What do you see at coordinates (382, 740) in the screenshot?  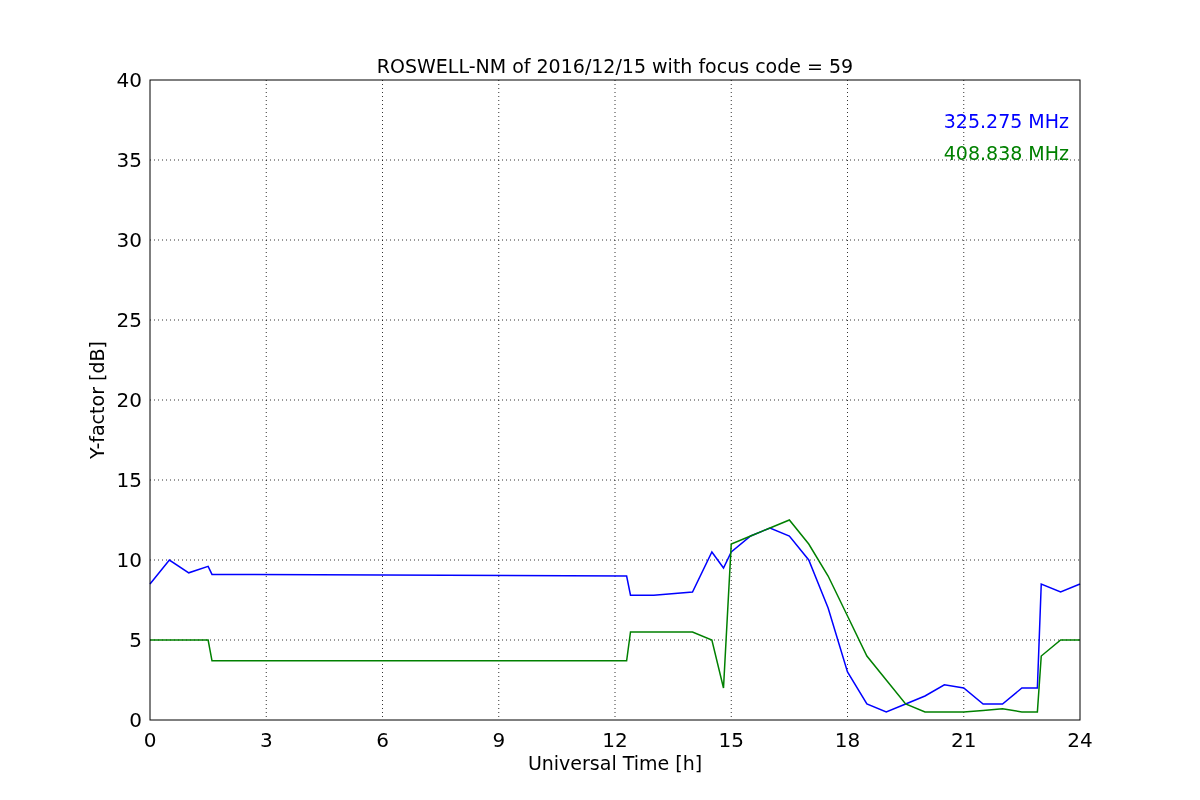 I see `x-tick-label: 6` at bounding box center [382, 740].